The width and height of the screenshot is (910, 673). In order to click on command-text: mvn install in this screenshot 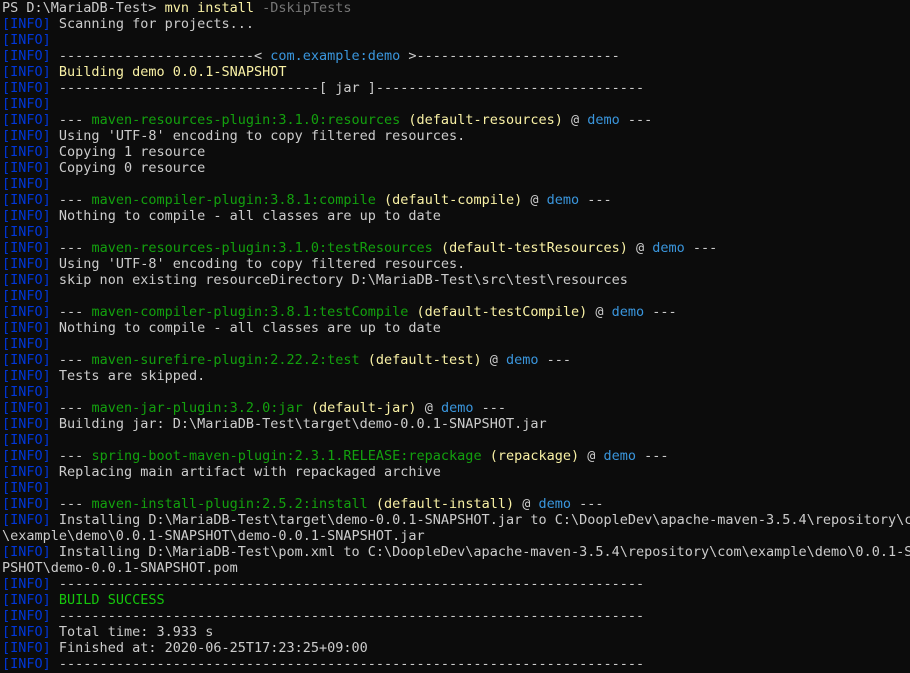, I will do `click(209, 8)`.